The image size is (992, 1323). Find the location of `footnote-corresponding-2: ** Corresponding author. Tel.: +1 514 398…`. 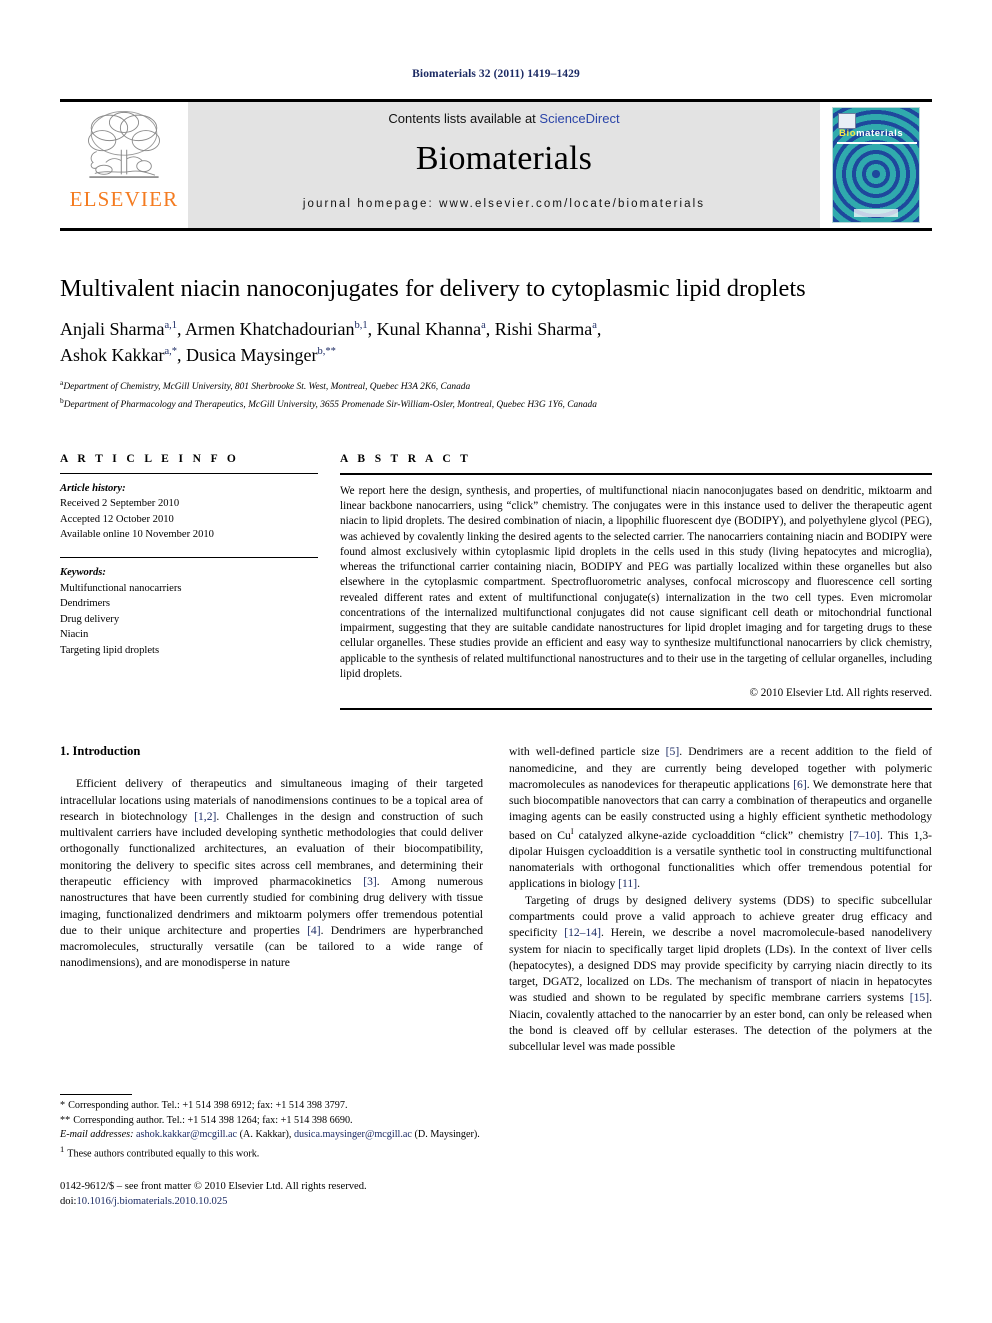

footnote-corresponding-2: ** Corresponding author. Tel.: +1 514 398… is located at coordinates (271, 1121).